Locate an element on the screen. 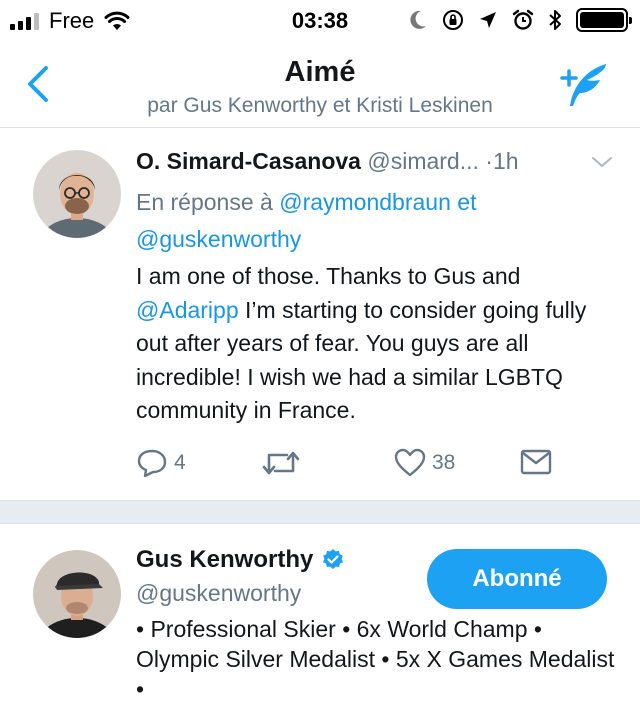  tweet-mention-link: @Adaripp is located at coordinates (187, 310).